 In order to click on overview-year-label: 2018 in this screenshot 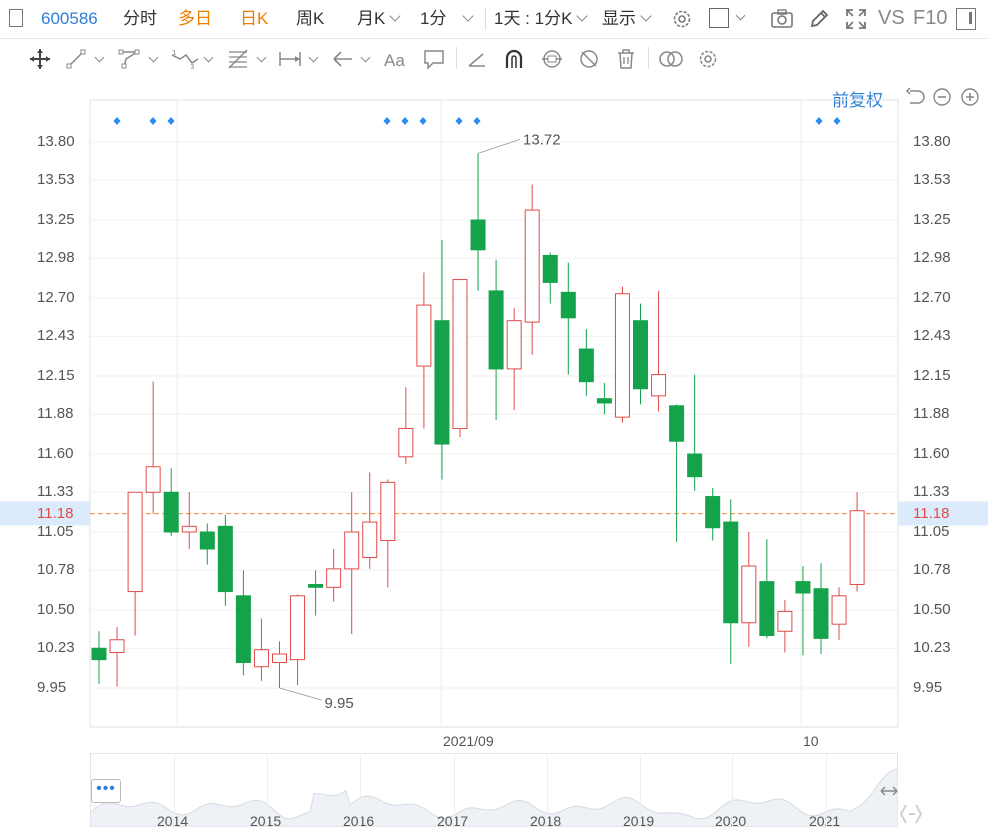, I will do `click(546, 821)`.